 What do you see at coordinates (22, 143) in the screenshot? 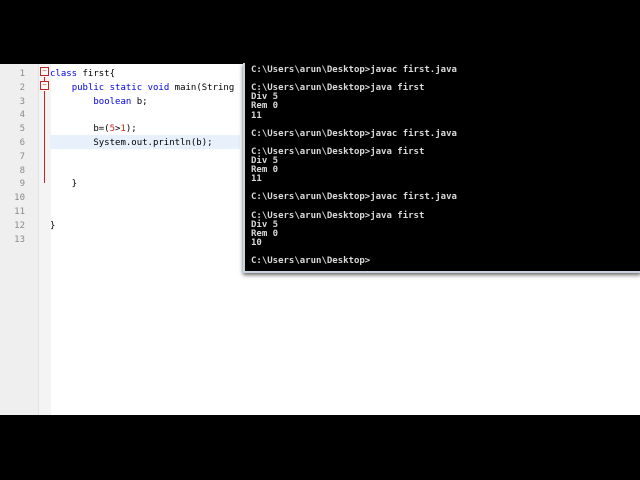
I see `line-number: 6` at bounding box center [22, 143].